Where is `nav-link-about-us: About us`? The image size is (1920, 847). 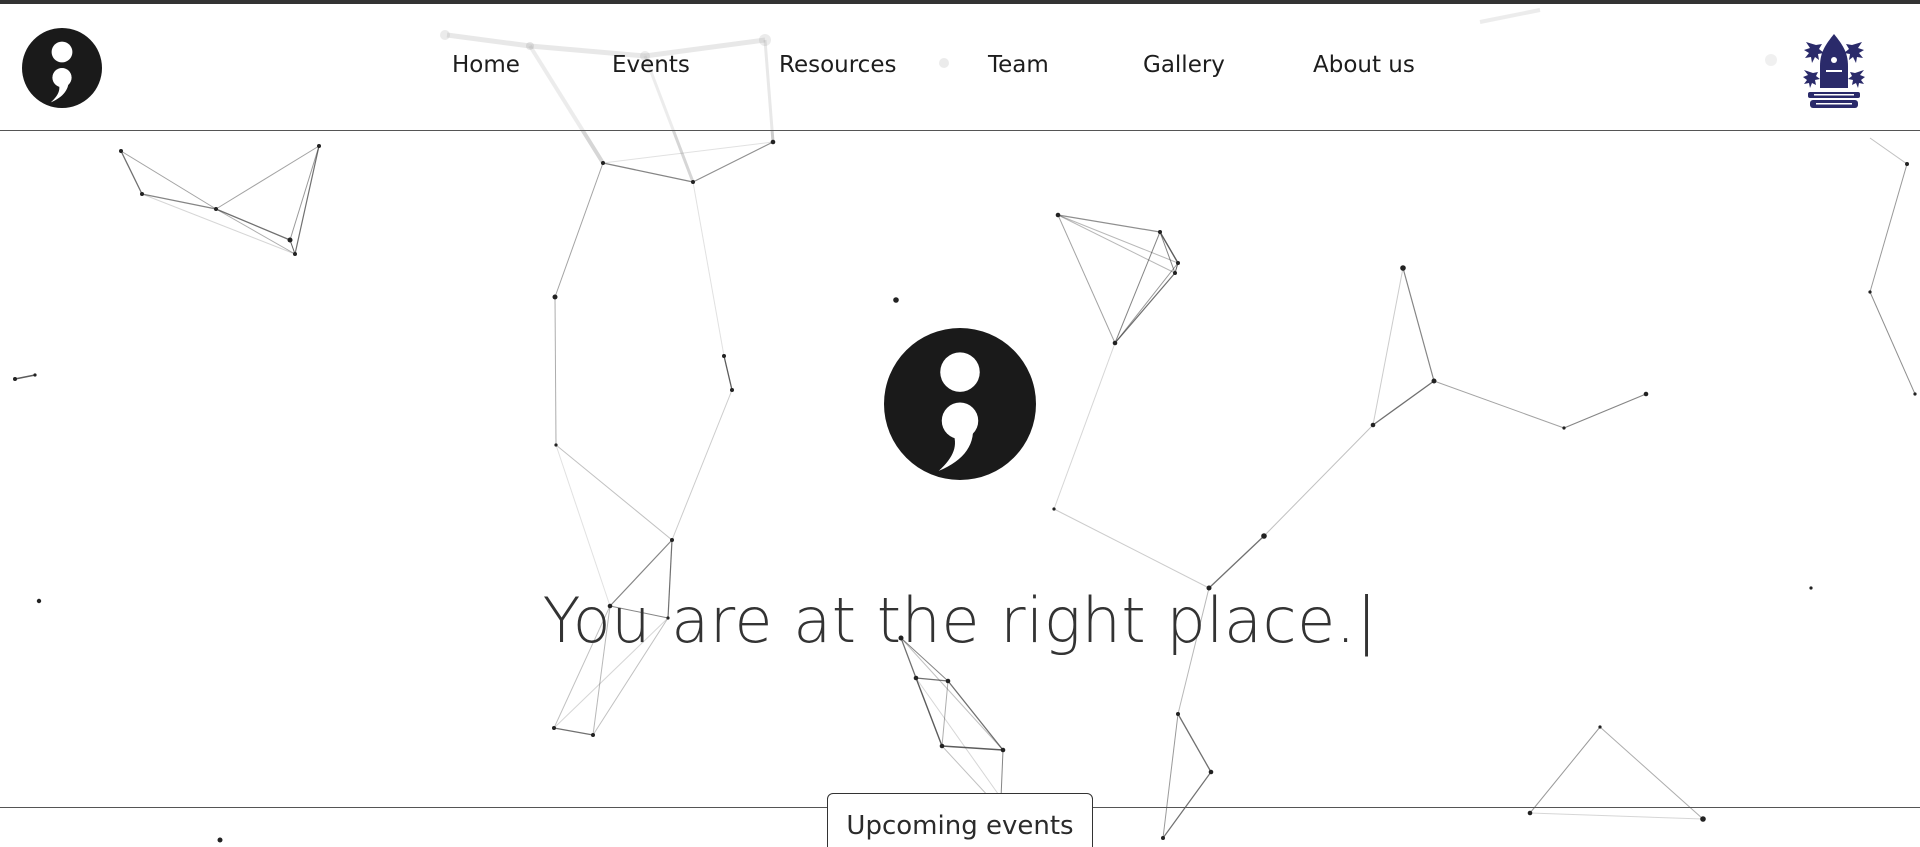
nav-link-about-us: About us is located at coordinates (1364, 65).